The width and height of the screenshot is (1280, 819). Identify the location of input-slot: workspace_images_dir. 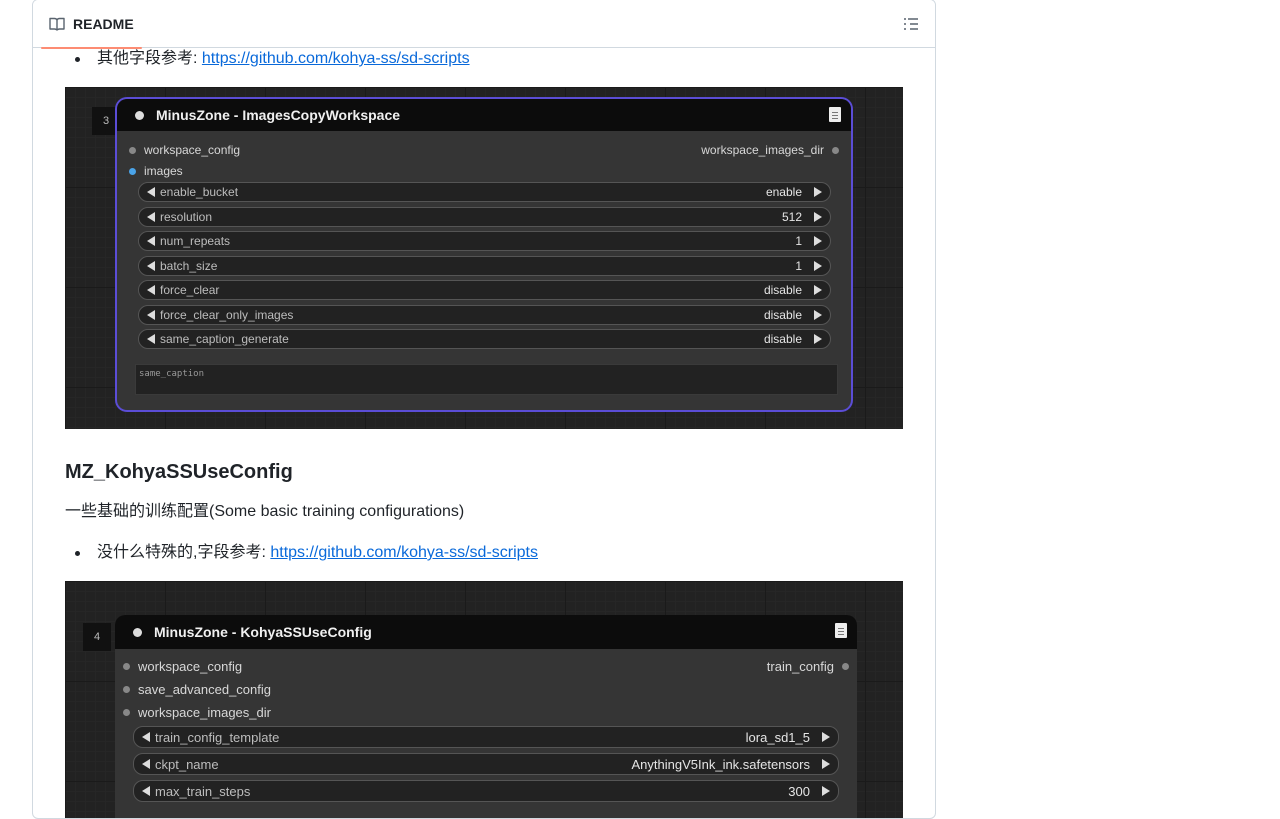
(197, 712).